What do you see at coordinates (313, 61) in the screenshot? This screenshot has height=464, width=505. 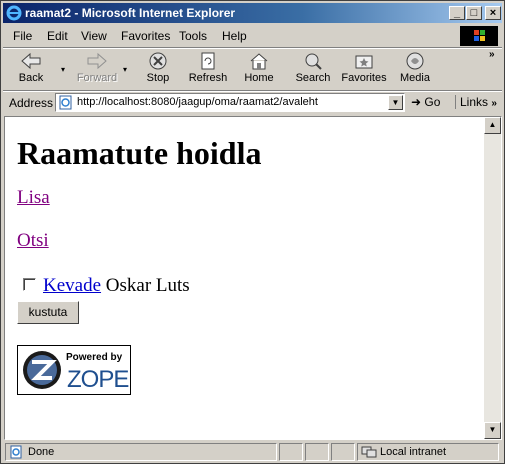 I see `search-icon` at bounding box center [313, 61].